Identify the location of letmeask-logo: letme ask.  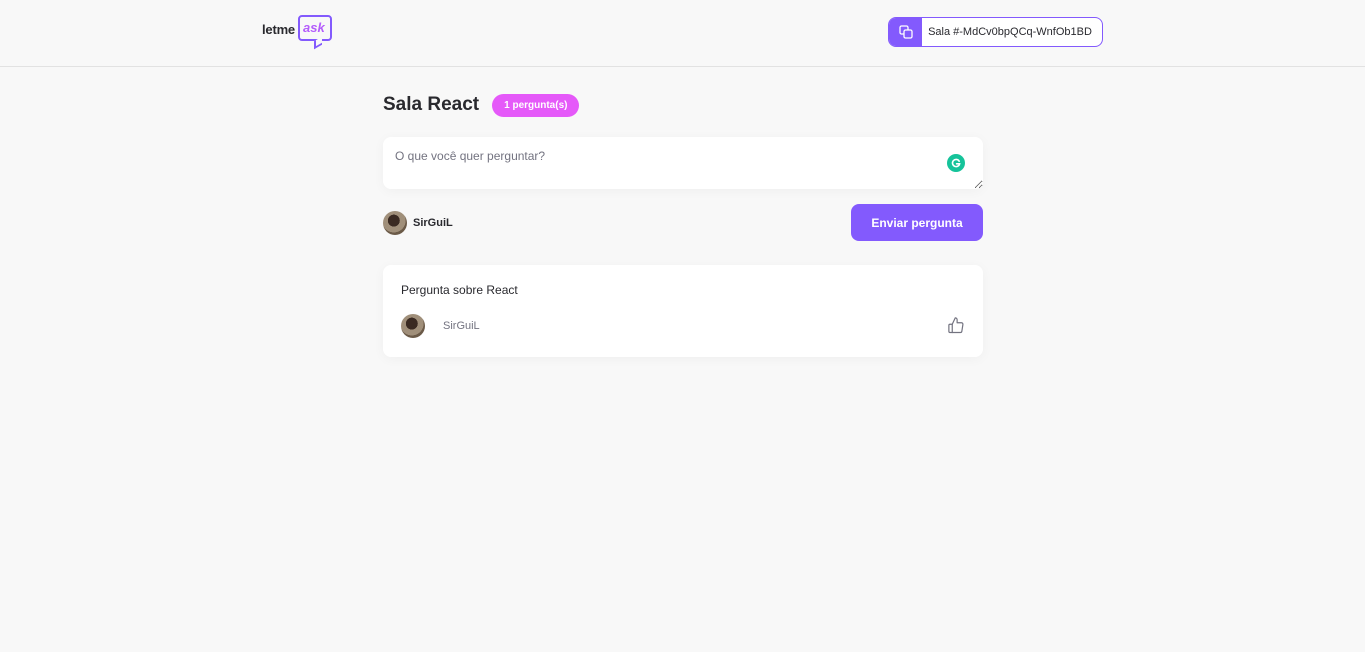
(299, 32).